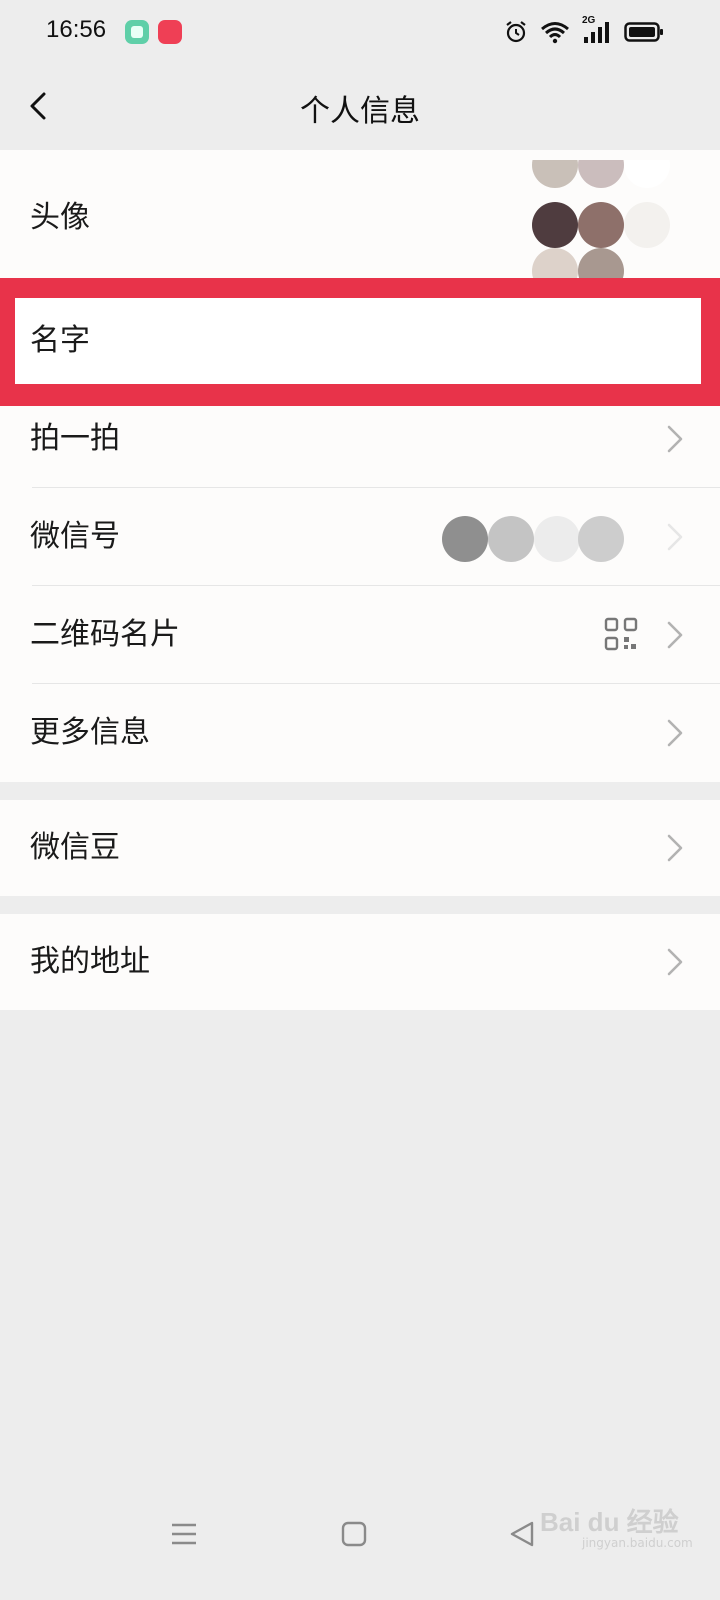 The image size is (720, 1600). Describe the element at coordinates (105, 634) in the screenshot. I see `qr-card-label: 二维码名片` at that location.